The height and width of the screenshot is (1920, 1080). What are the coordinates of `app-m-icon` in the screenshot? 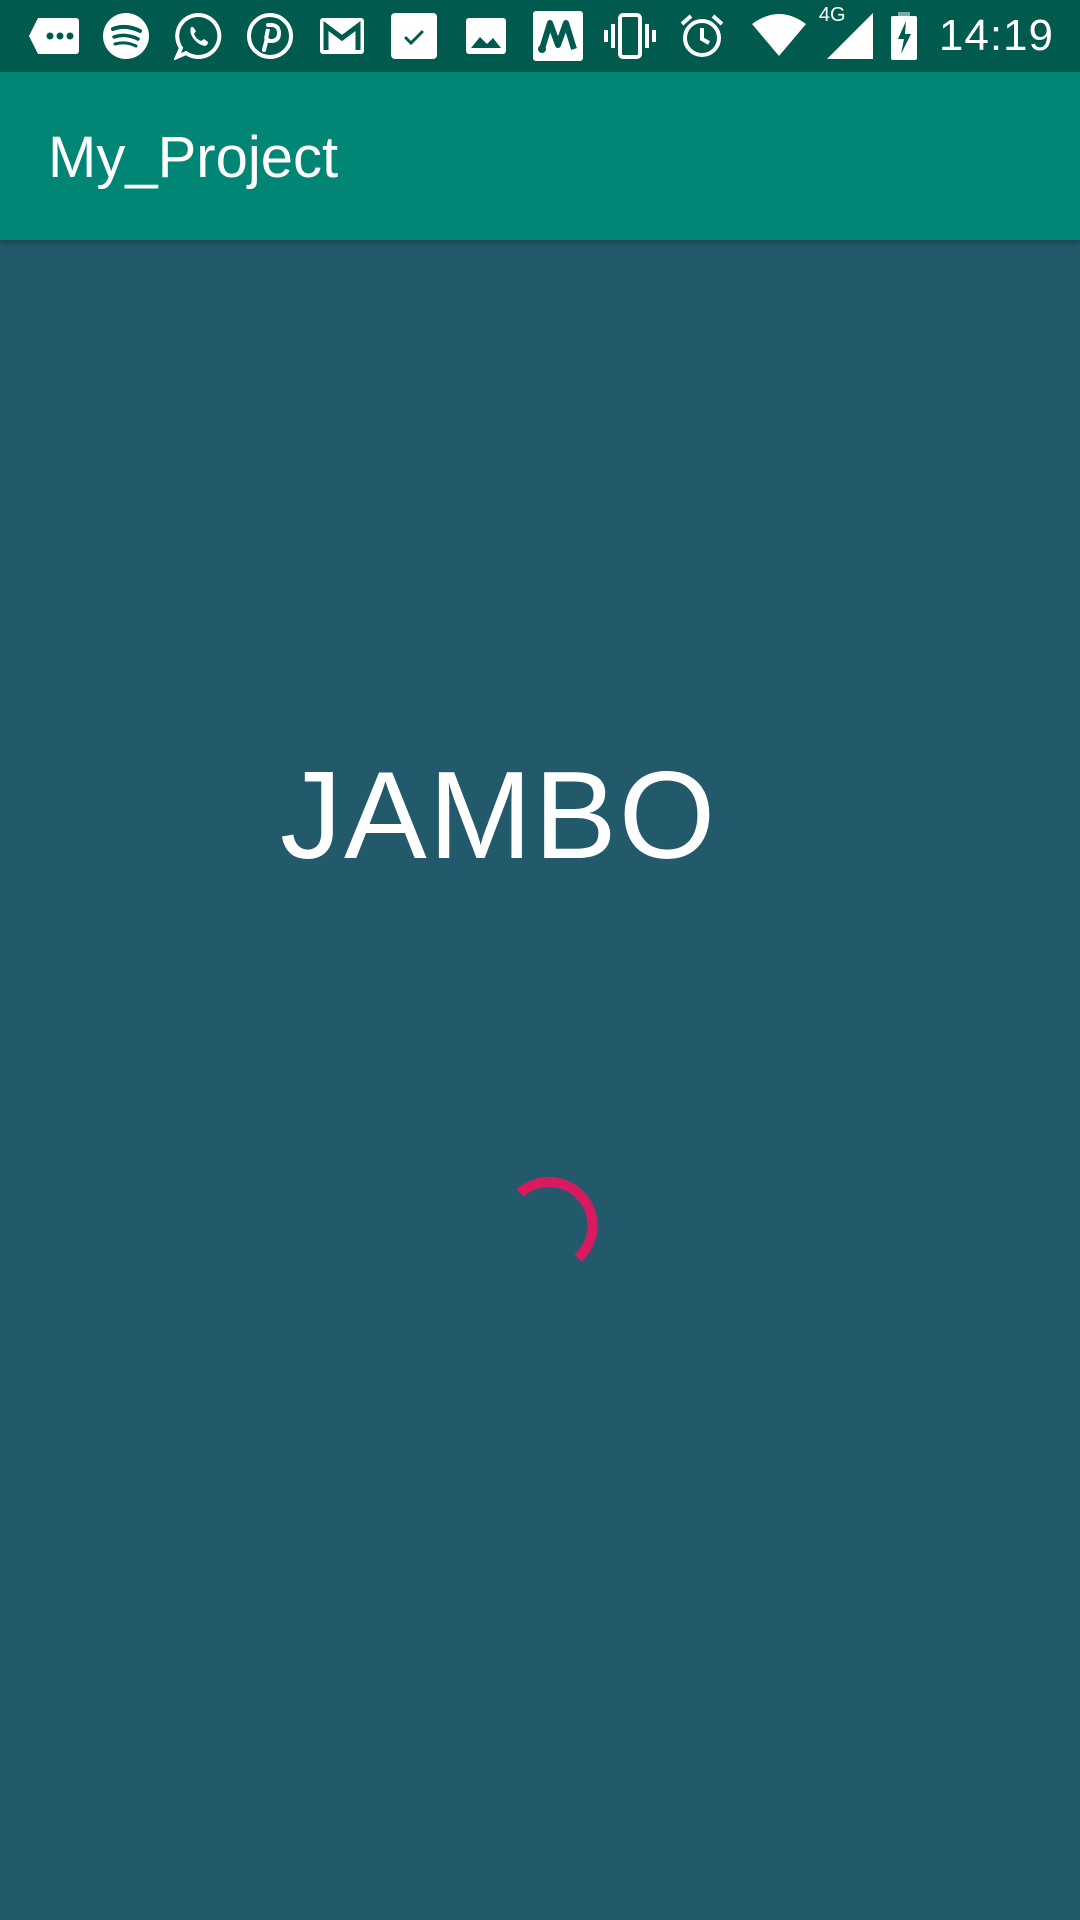 It's located at (558, 36).